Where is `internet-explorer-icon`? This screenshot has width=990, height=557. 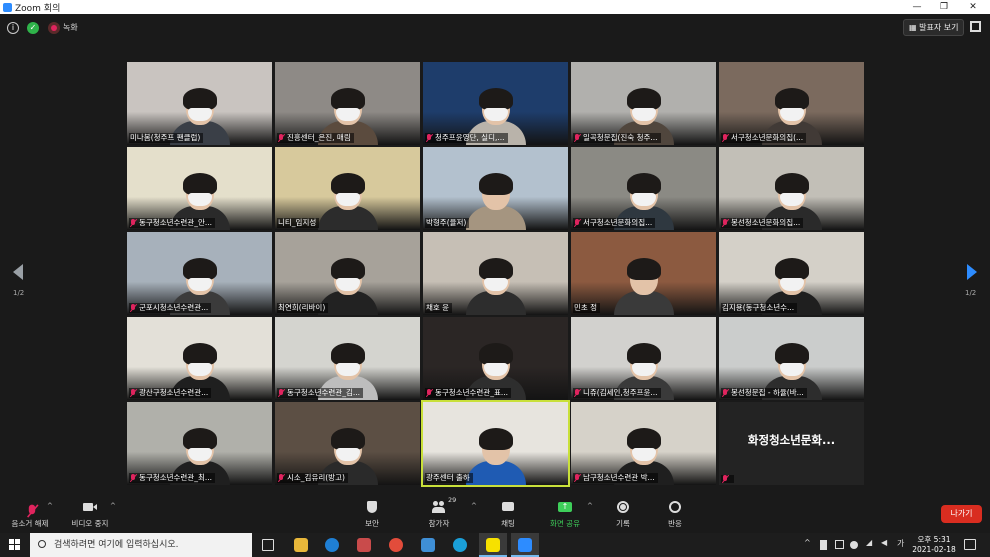
internet-explorer-icon is located at coordinates (332, 545).